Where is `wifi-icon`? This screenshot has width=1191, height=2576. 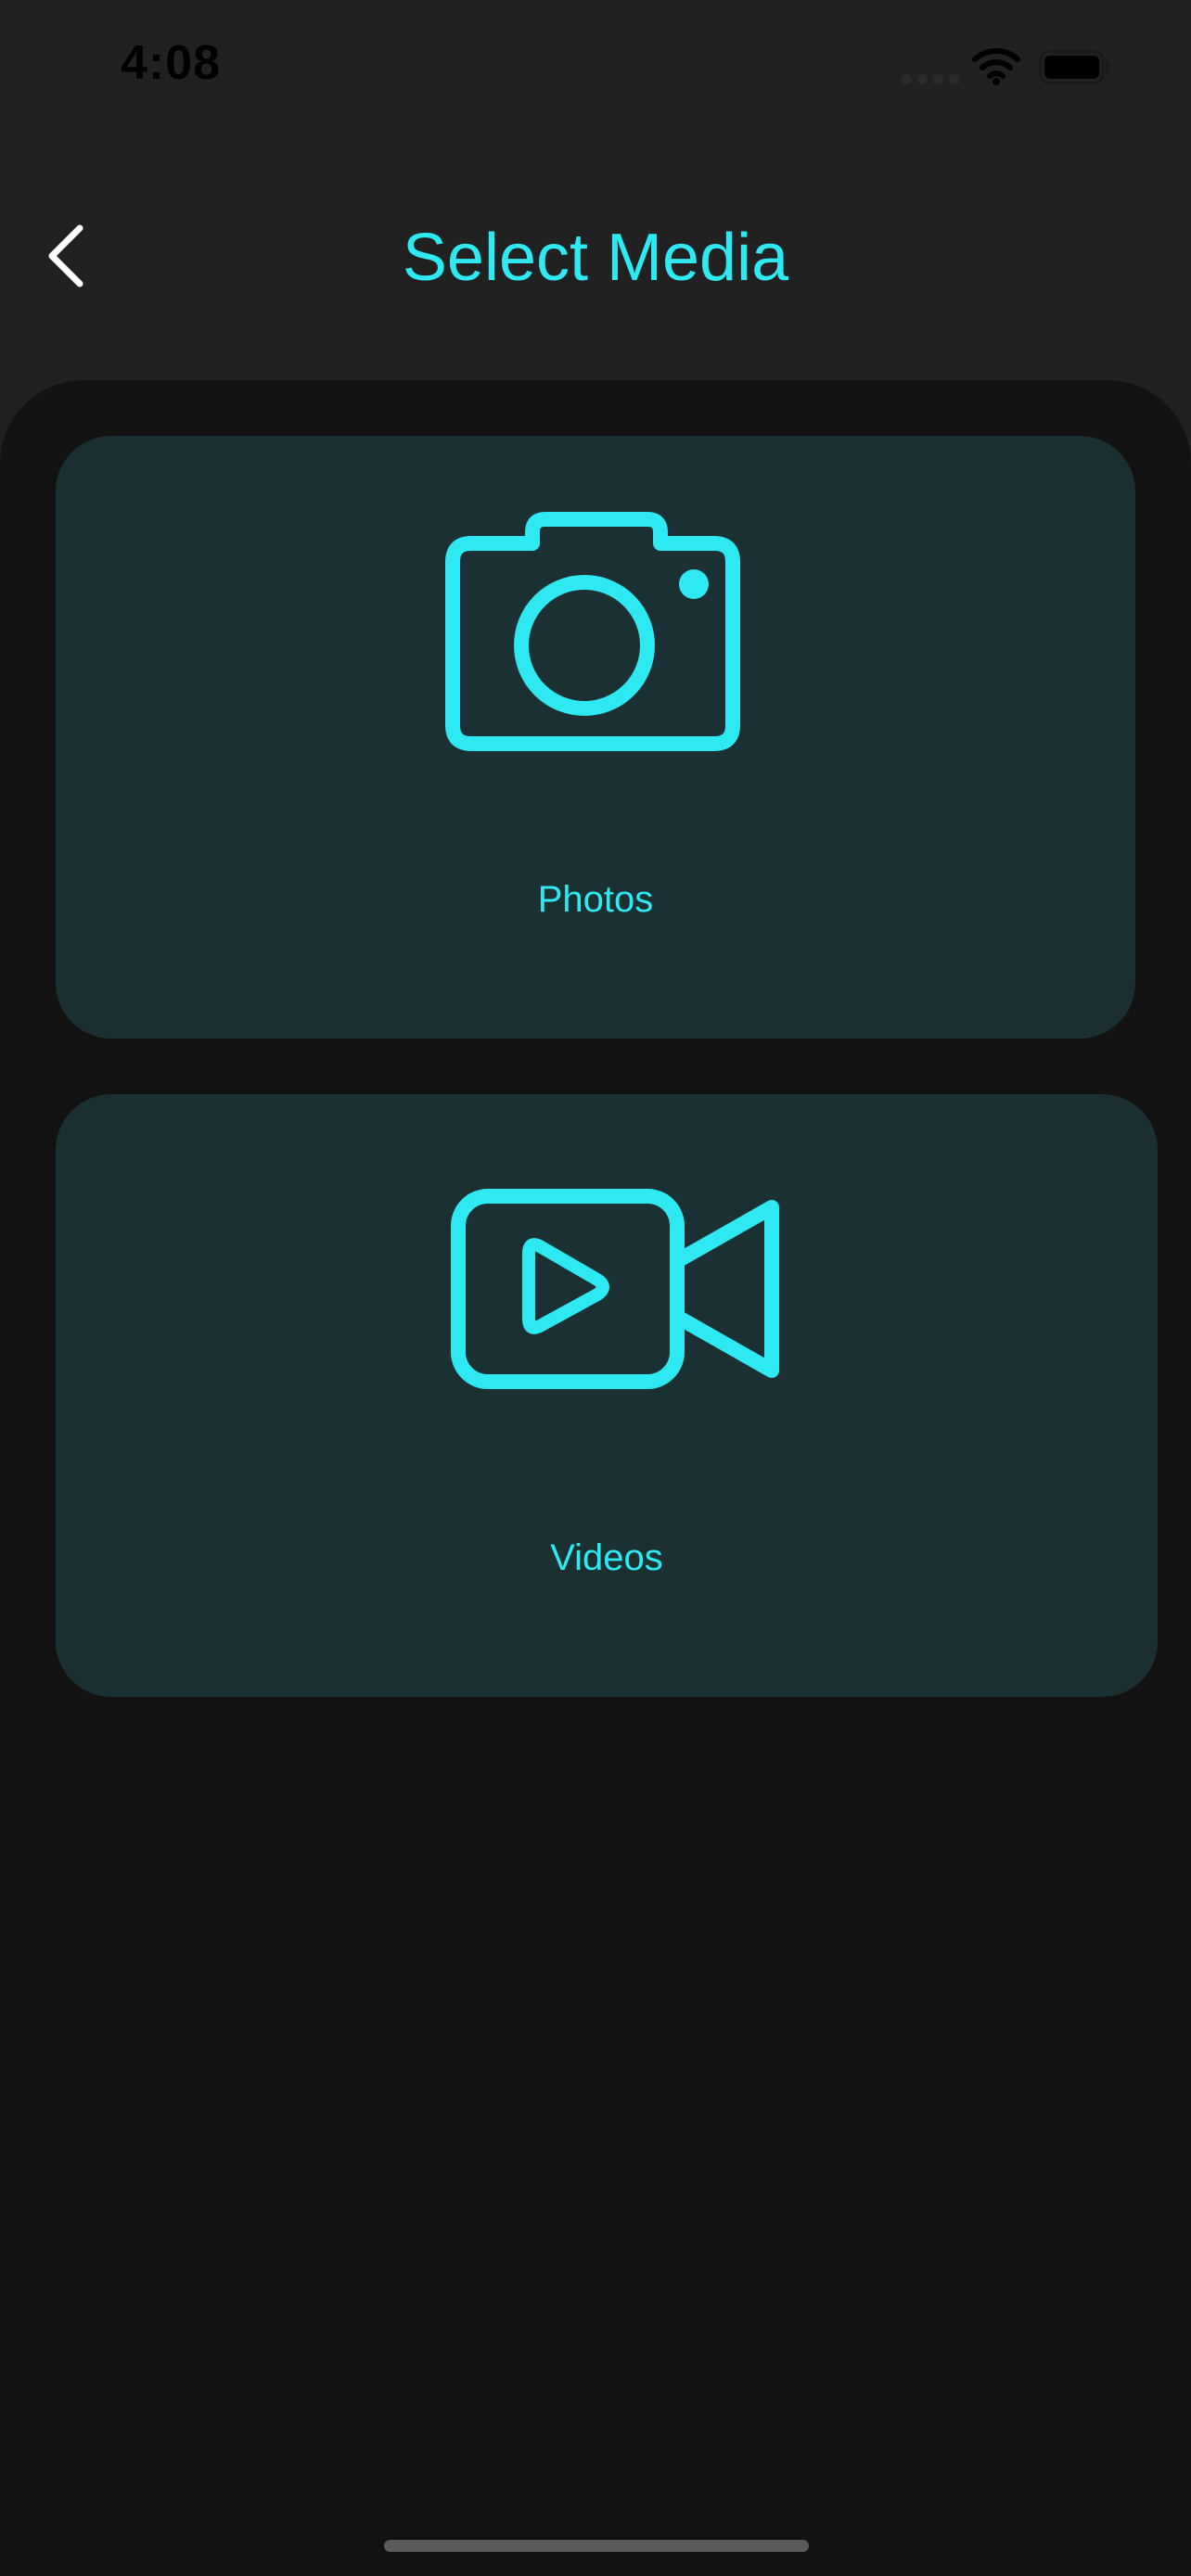 wifi-icon is located at coordinates (996, 66).